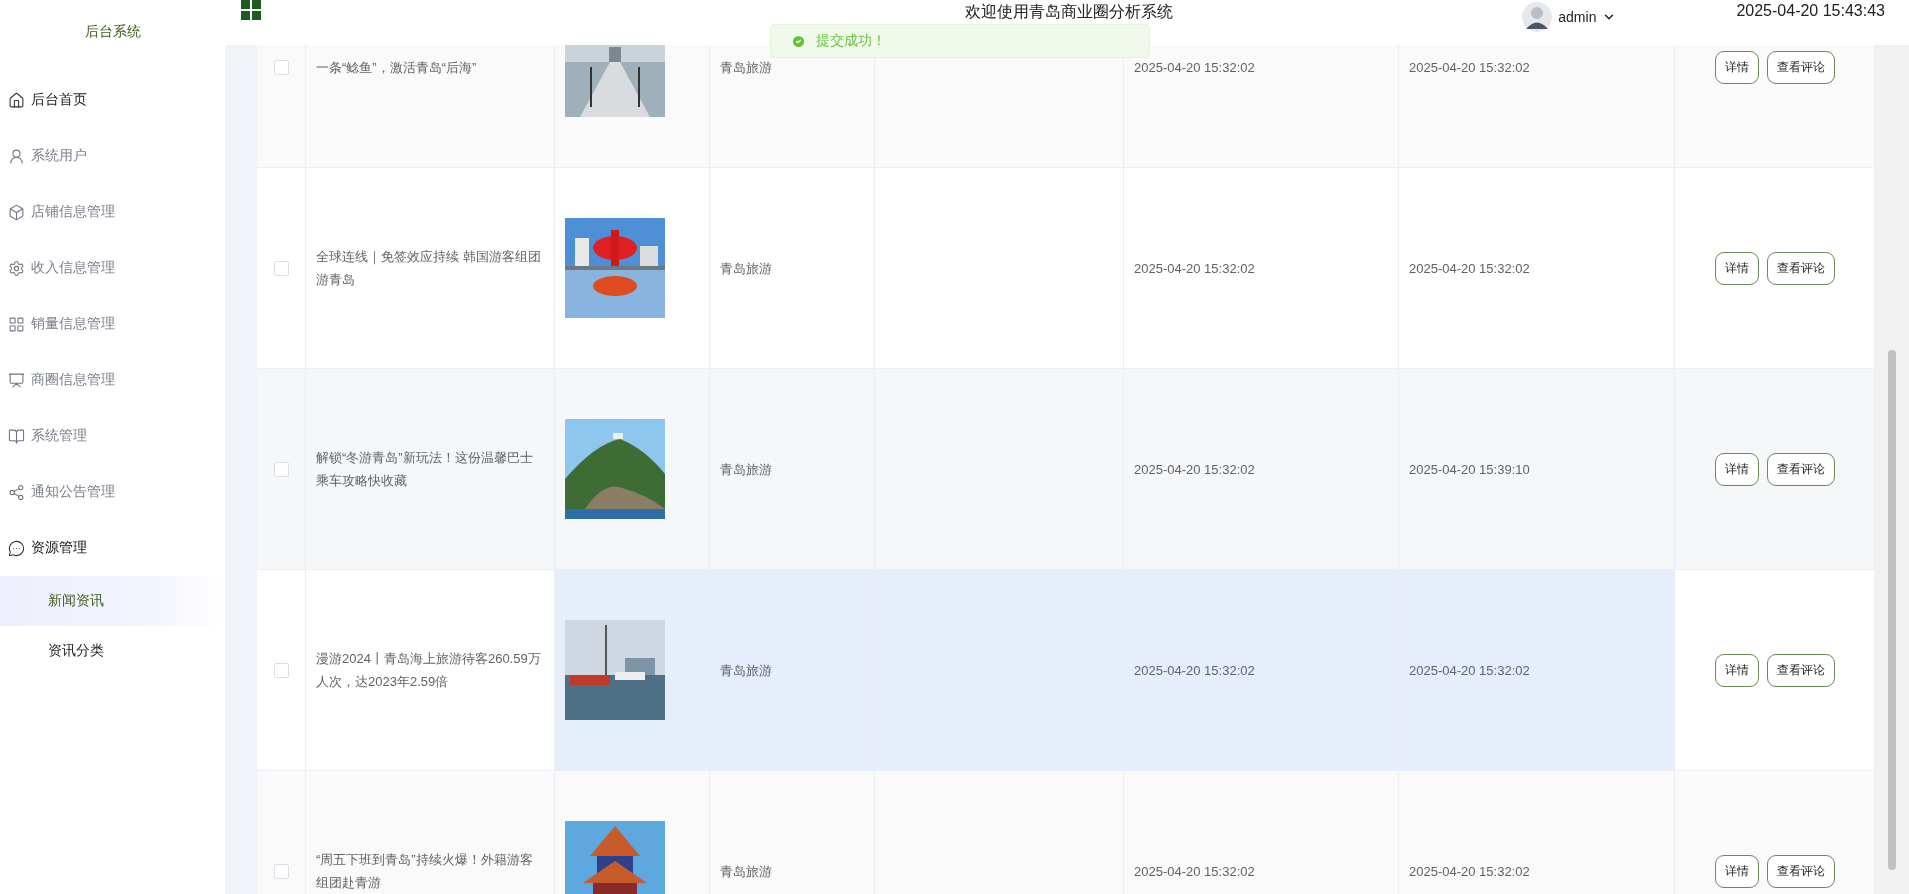 The height and width of the screenshot is (894, 1909). I want to click on scrollbar, so click(1892, 469).